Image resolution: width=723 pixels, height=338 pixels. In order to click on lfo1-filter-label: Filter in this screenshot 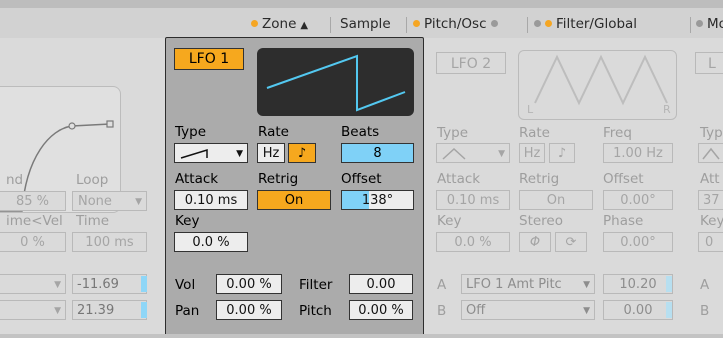, I will do `click(316, 285)`.